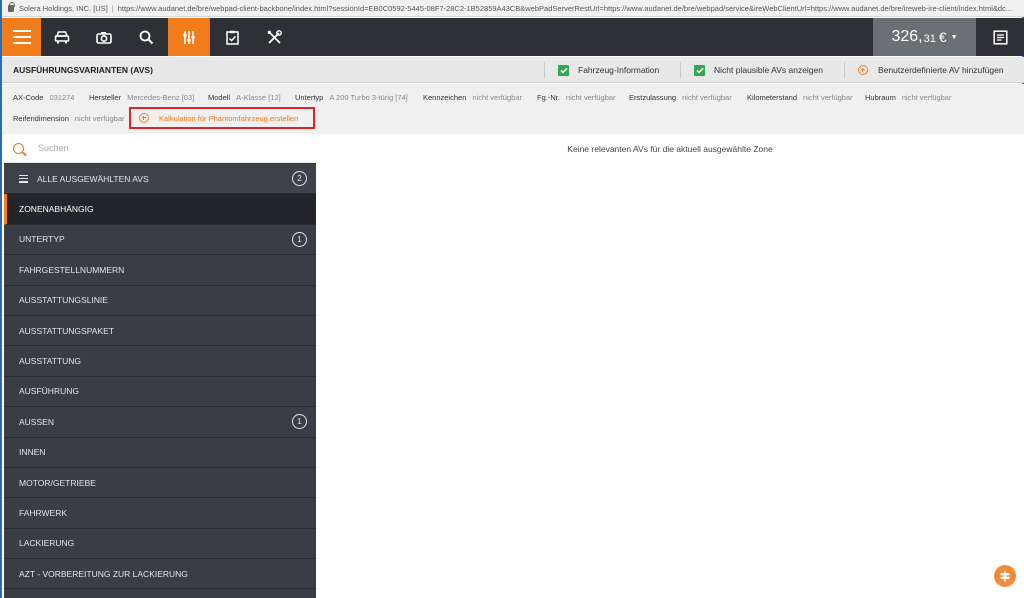 The height and width of the screenshot is (598, 1024). Describe the element at coordinates (160, 361) in the screenshot. I see `sidebar-item-ausstattung: AUSSTATTUNG` at that location.